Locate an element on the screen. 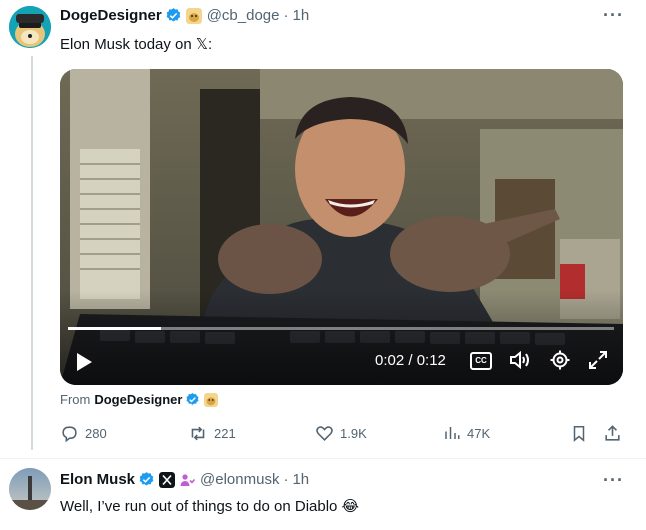  handle: @cb_doge is located at coordinates (243, 15).